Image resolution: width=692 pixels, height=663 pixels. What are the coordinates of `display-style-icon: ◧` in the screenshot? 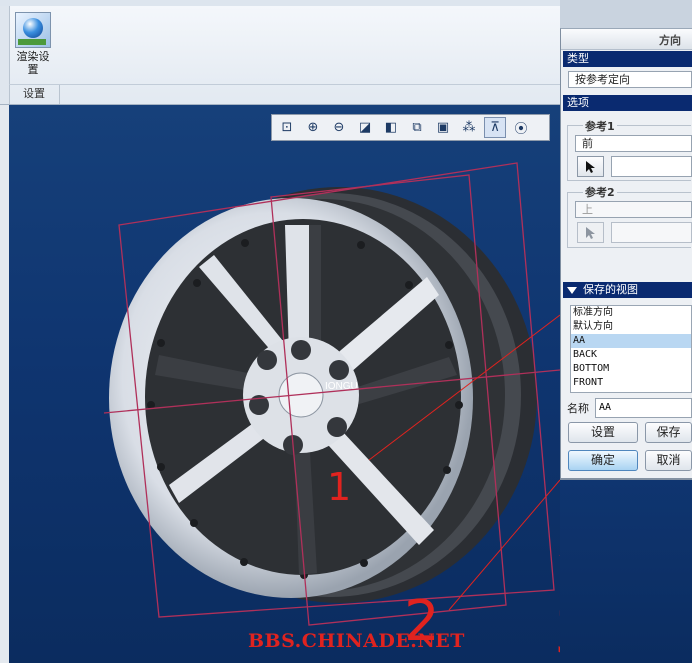 It's located at (391, 127).